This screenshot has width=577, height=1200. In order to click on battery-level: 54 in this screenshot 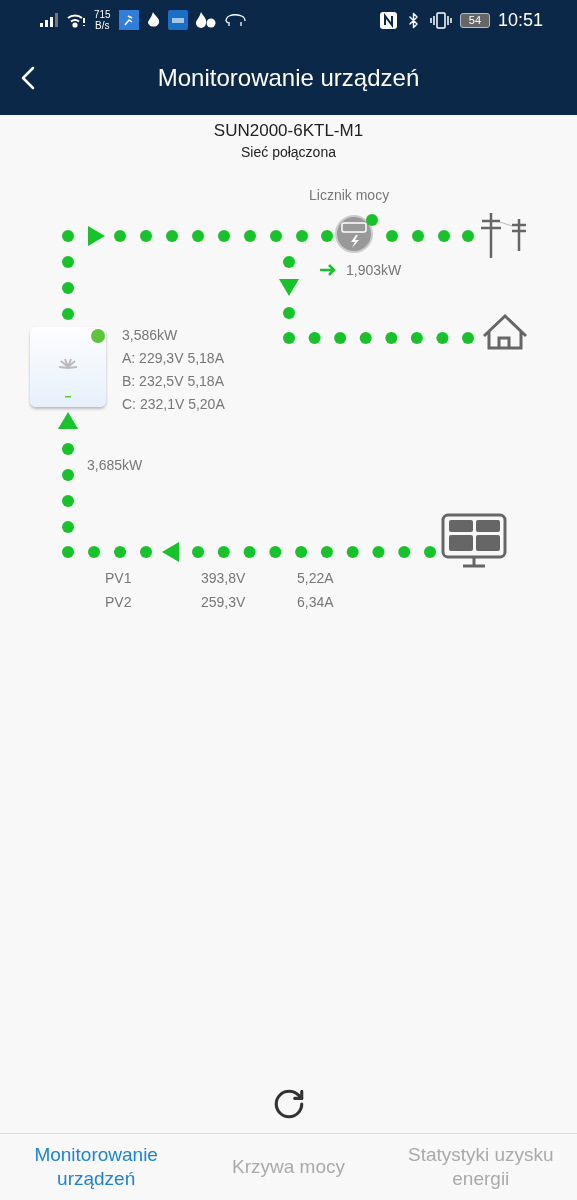, I will do `click(474, 20)`.